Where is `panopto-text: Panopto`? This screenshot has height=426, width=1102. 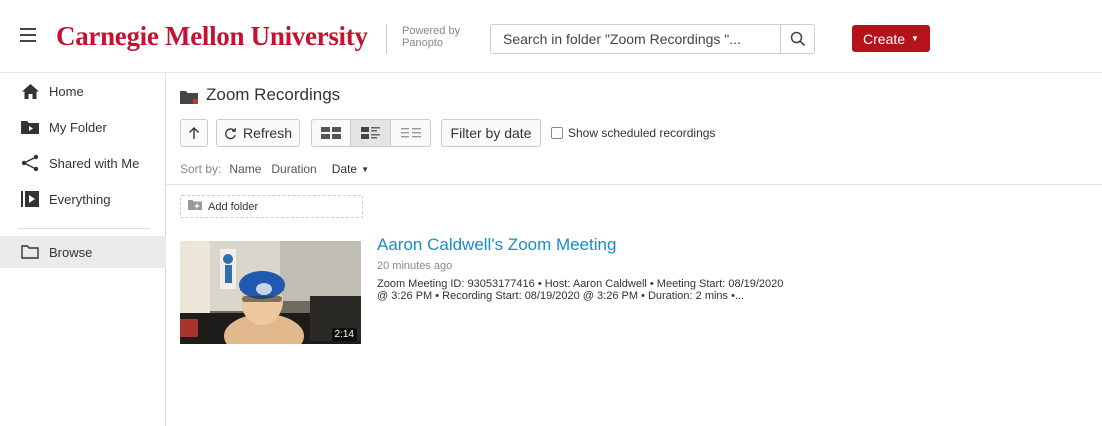 panopto-text: Panopto is located at coordinates (422, 43).